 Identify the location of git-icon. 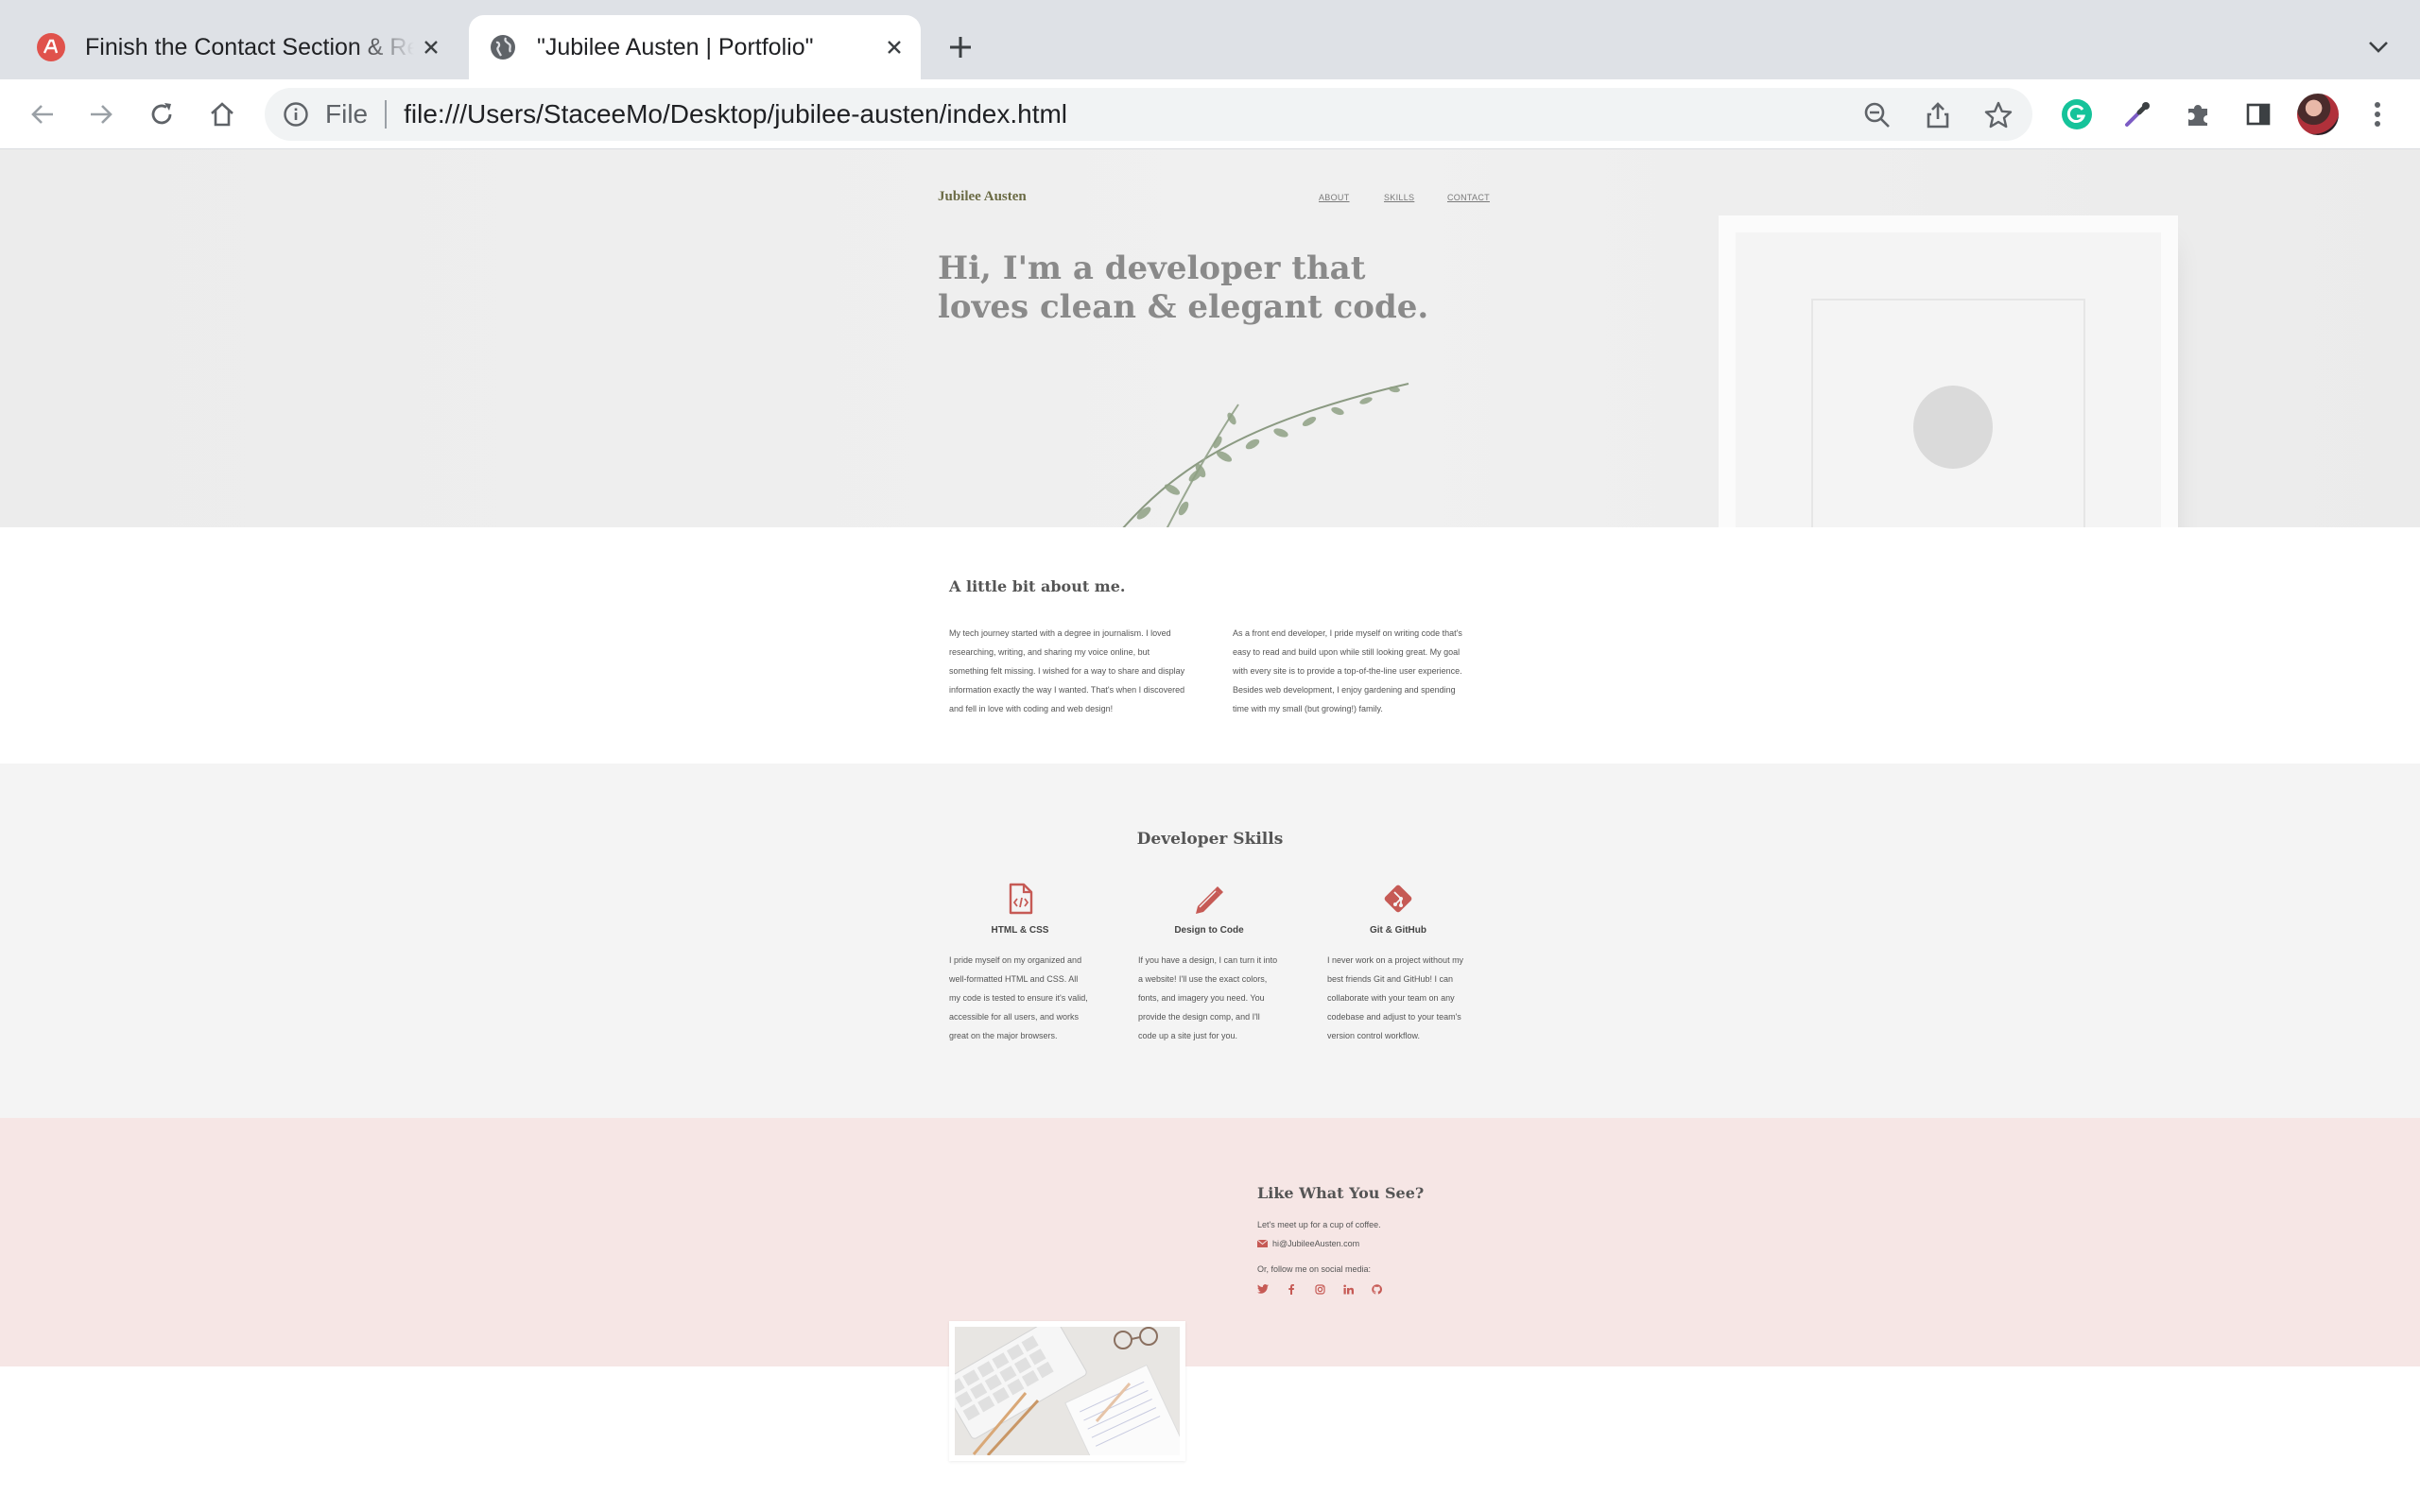
(1398, 899).